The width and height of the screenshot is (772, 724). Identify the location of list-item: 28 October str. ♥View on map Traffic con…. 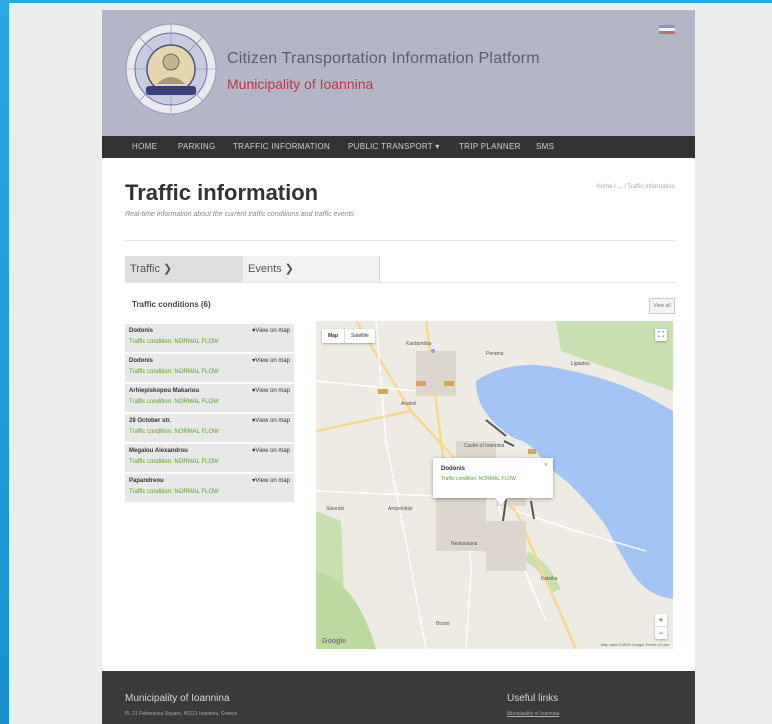
(209, 428).